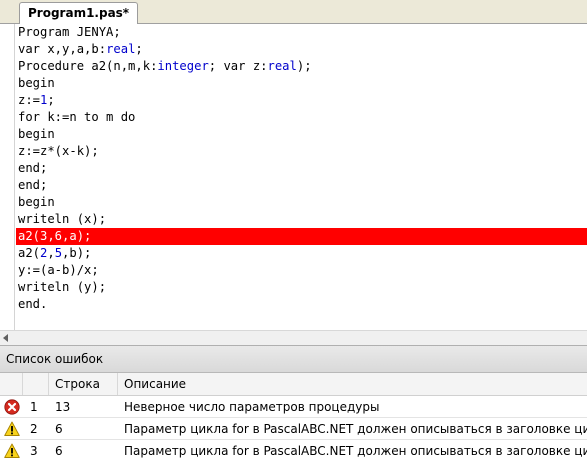  I want to click on error-number: 3, so click(34, 451).